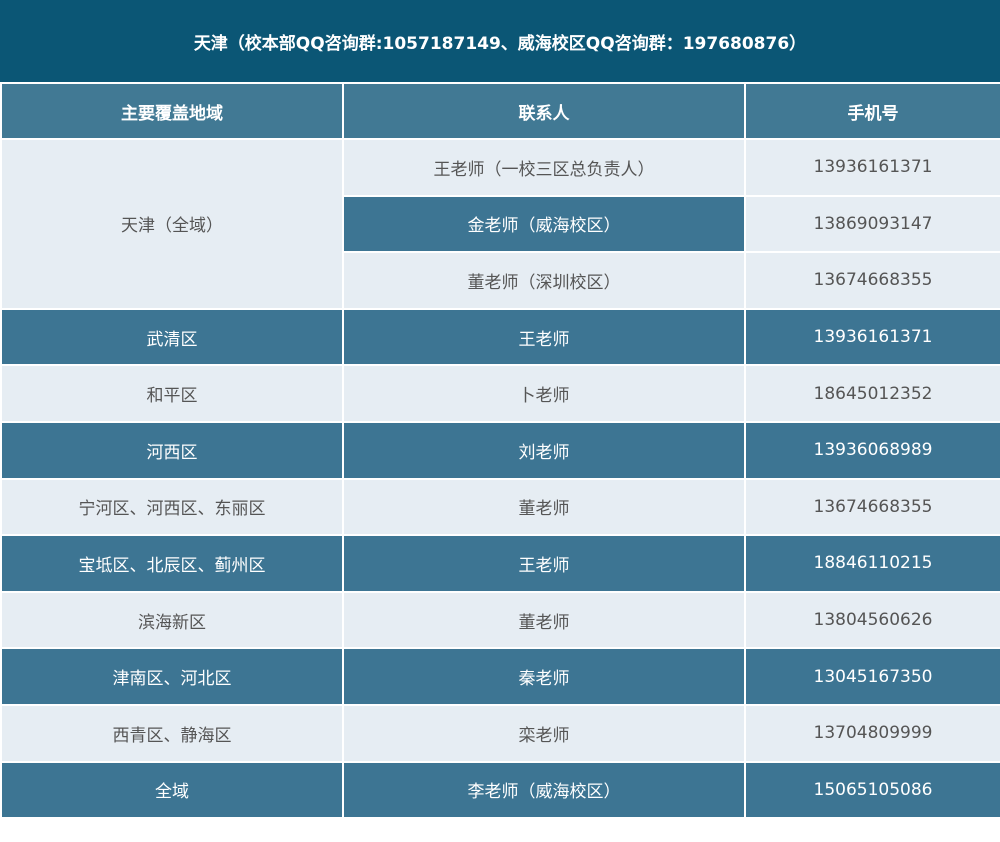 Image resolution: width=1000 pixels, height=842 pixels. What do you see at coordinates (172, 393) in the screenshot?
I see `region-cell: 和平区` at bounding box center [172, 393].